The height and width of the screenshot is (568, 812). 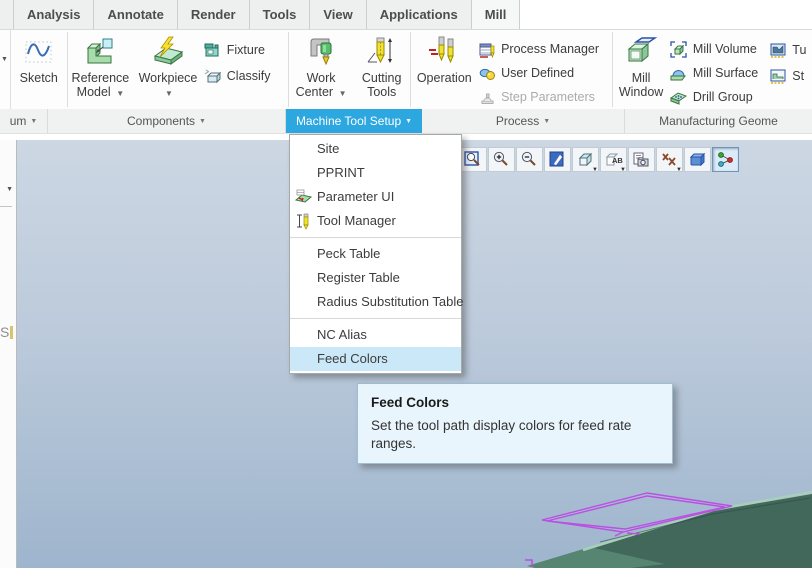 I want to click on workpiece-model, so click(x=646, y=519).